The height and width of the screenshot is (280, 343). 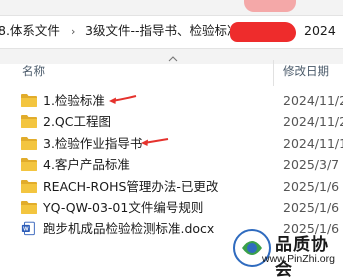 I want to click on file-name: 1.检验标准, so click(x=74, y=100).